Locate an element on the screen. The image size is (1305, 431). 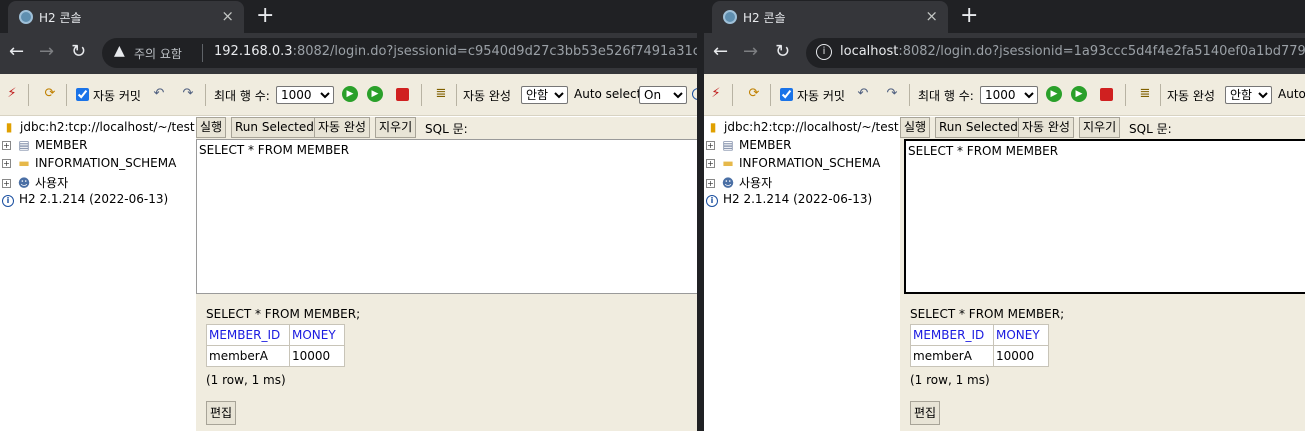
auto-complete-label: 자동 완성 is located at coordinates (1191, 96).